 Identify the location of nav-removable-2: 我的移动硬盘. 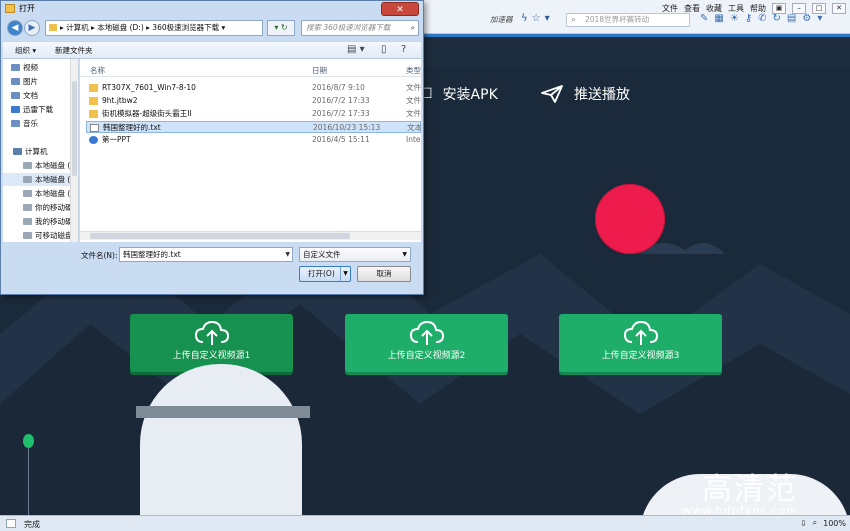
(37, 221).